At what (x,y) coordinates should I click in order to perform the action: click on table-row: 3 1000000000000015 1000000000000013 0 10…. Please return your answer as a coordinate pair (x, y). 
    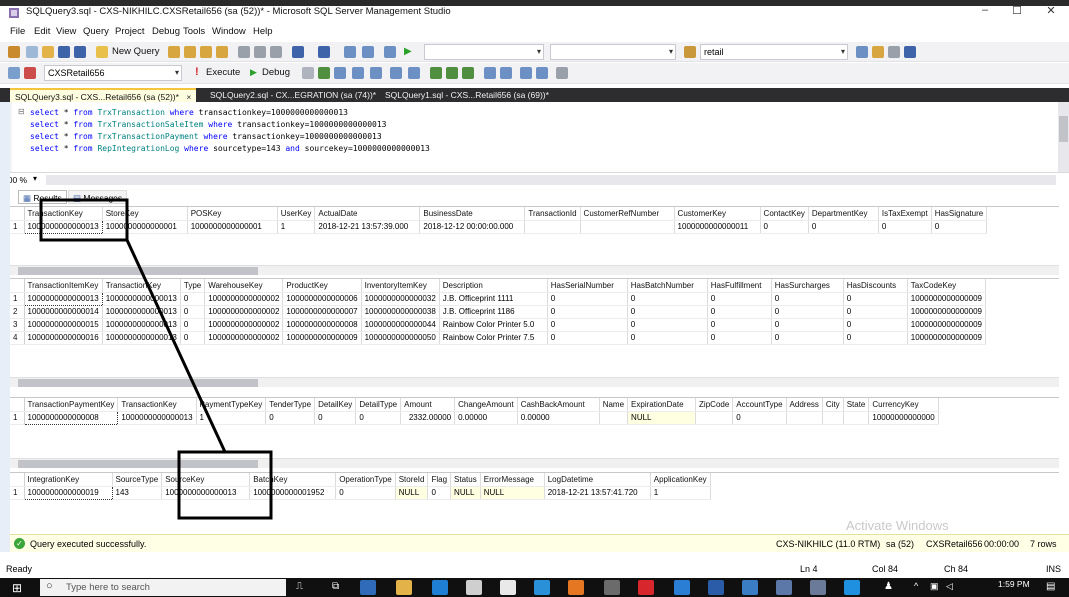
    Looking at the image, I should click on (498, 325).